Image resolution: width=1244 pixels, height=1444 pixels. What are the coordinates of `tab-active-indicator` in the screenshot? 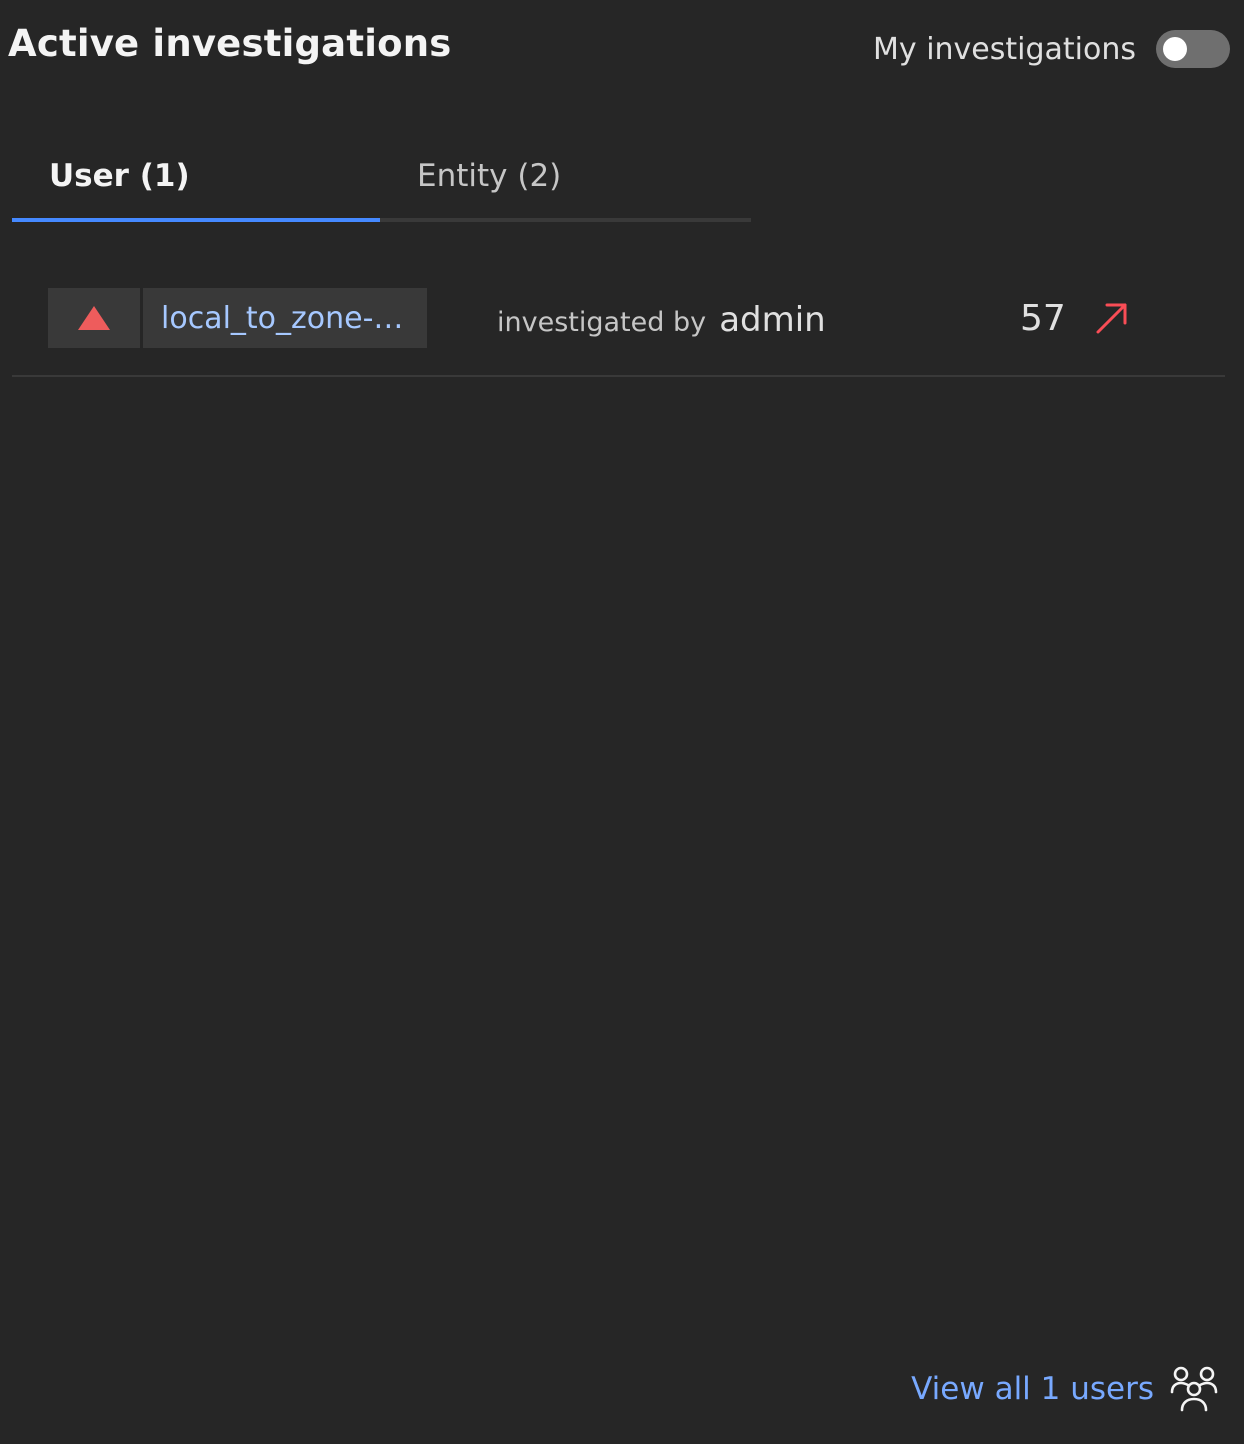 It's located at (196, 220).